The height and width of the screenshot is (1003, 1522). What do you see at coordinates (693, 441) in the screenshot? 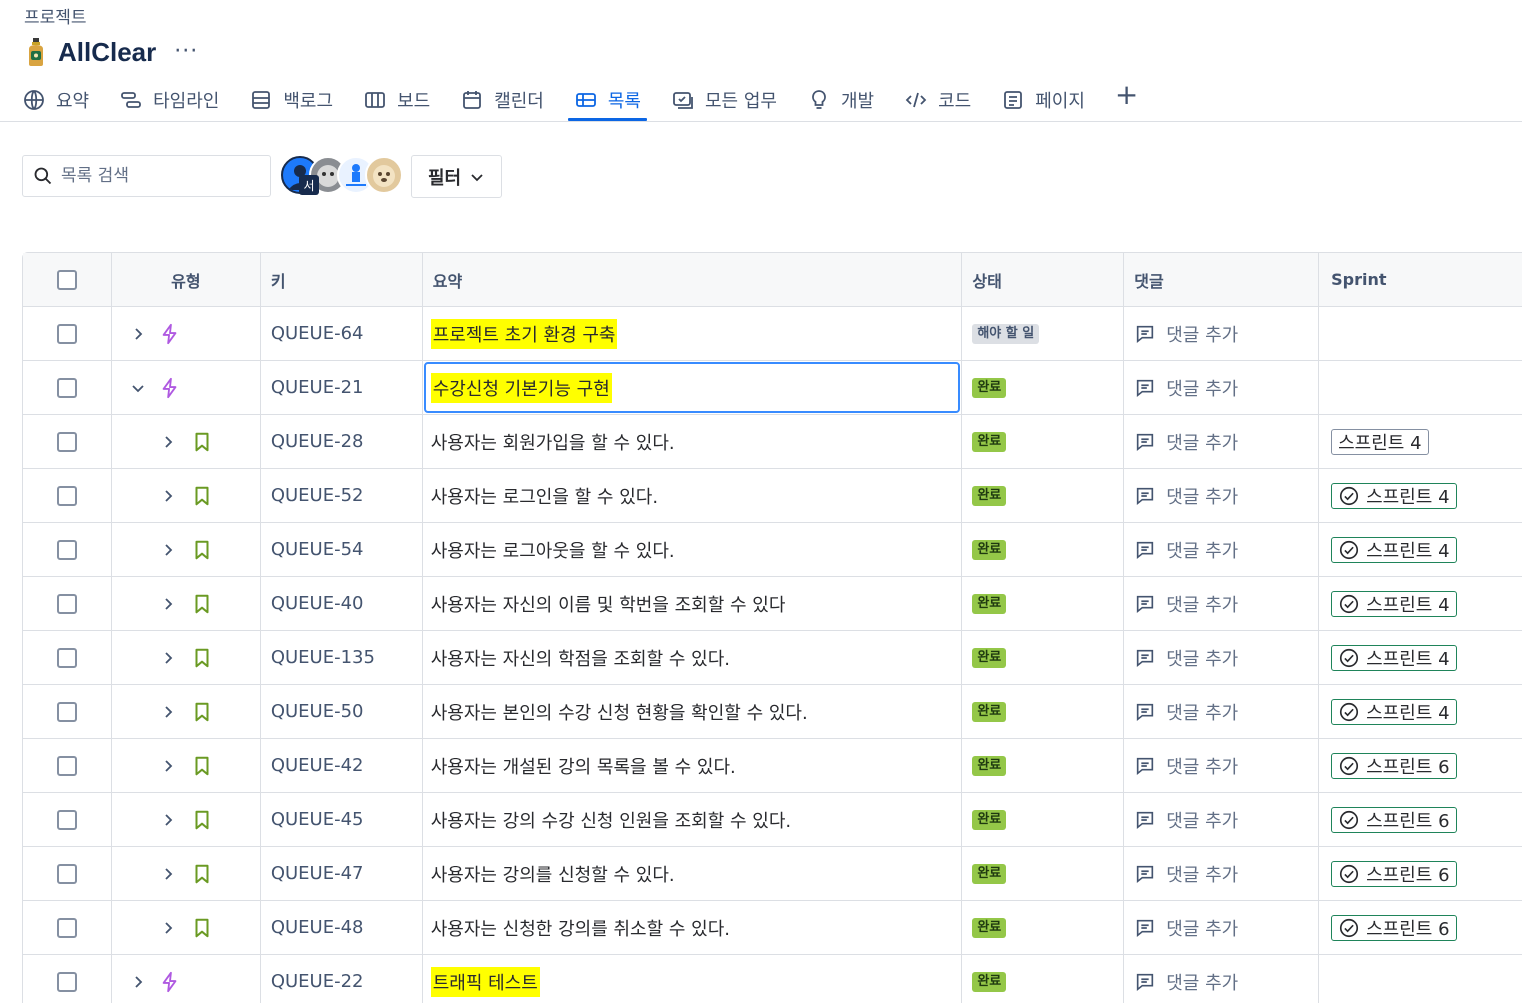
I see `issue-summary-cell: 사용자는 회원가입을 할 수 있다.` at bounding box center [693, 441].